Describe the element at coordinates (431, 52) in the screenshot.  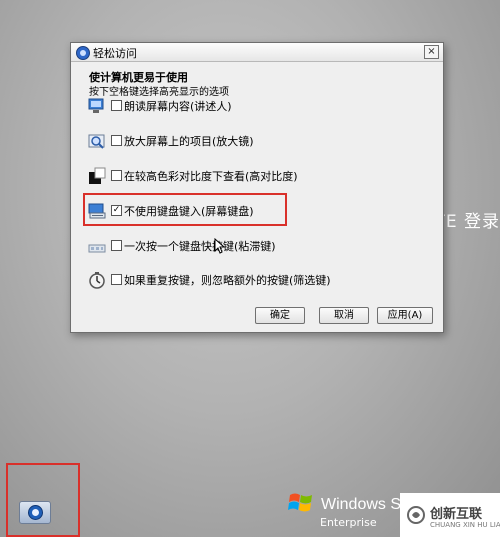
I see `close-button: ×` at that location.